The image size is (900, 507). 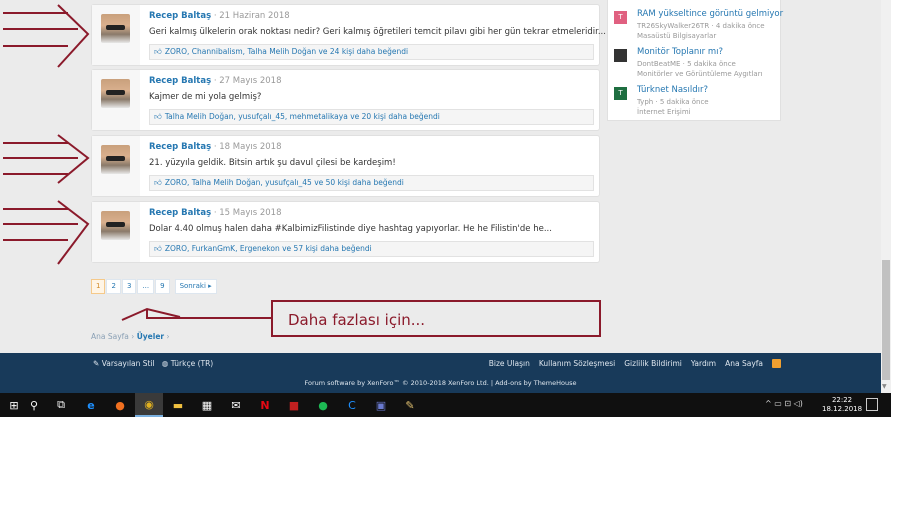 What do you see at coordinates (265, 405) in the screenshot?
I see `netflix-icon: N` at bounding box center [265, 405].